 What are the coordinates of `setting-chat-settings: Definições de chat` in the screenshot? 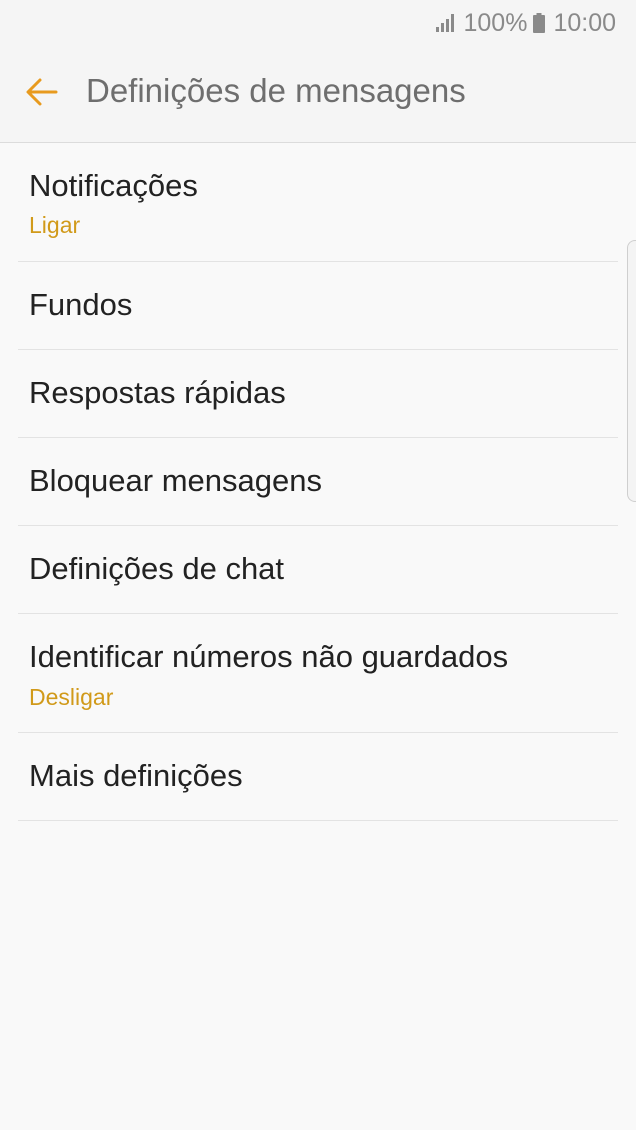 It's located at (318, 570).